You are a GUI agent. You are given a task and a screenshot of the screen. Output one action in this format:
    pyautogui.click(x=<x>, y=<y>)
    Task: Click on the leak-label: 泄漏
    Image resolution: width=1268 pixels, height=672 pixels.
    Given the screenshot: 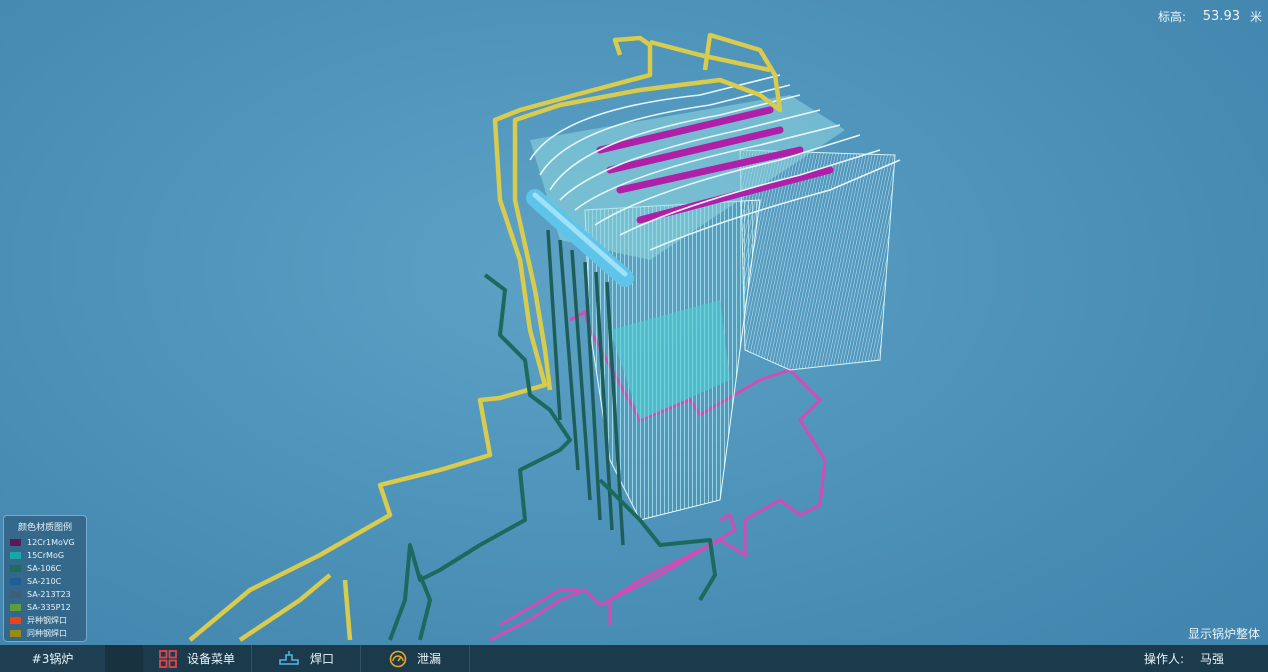 What is the action you would take?
    pyautogui.click(x=428, y=659)
    